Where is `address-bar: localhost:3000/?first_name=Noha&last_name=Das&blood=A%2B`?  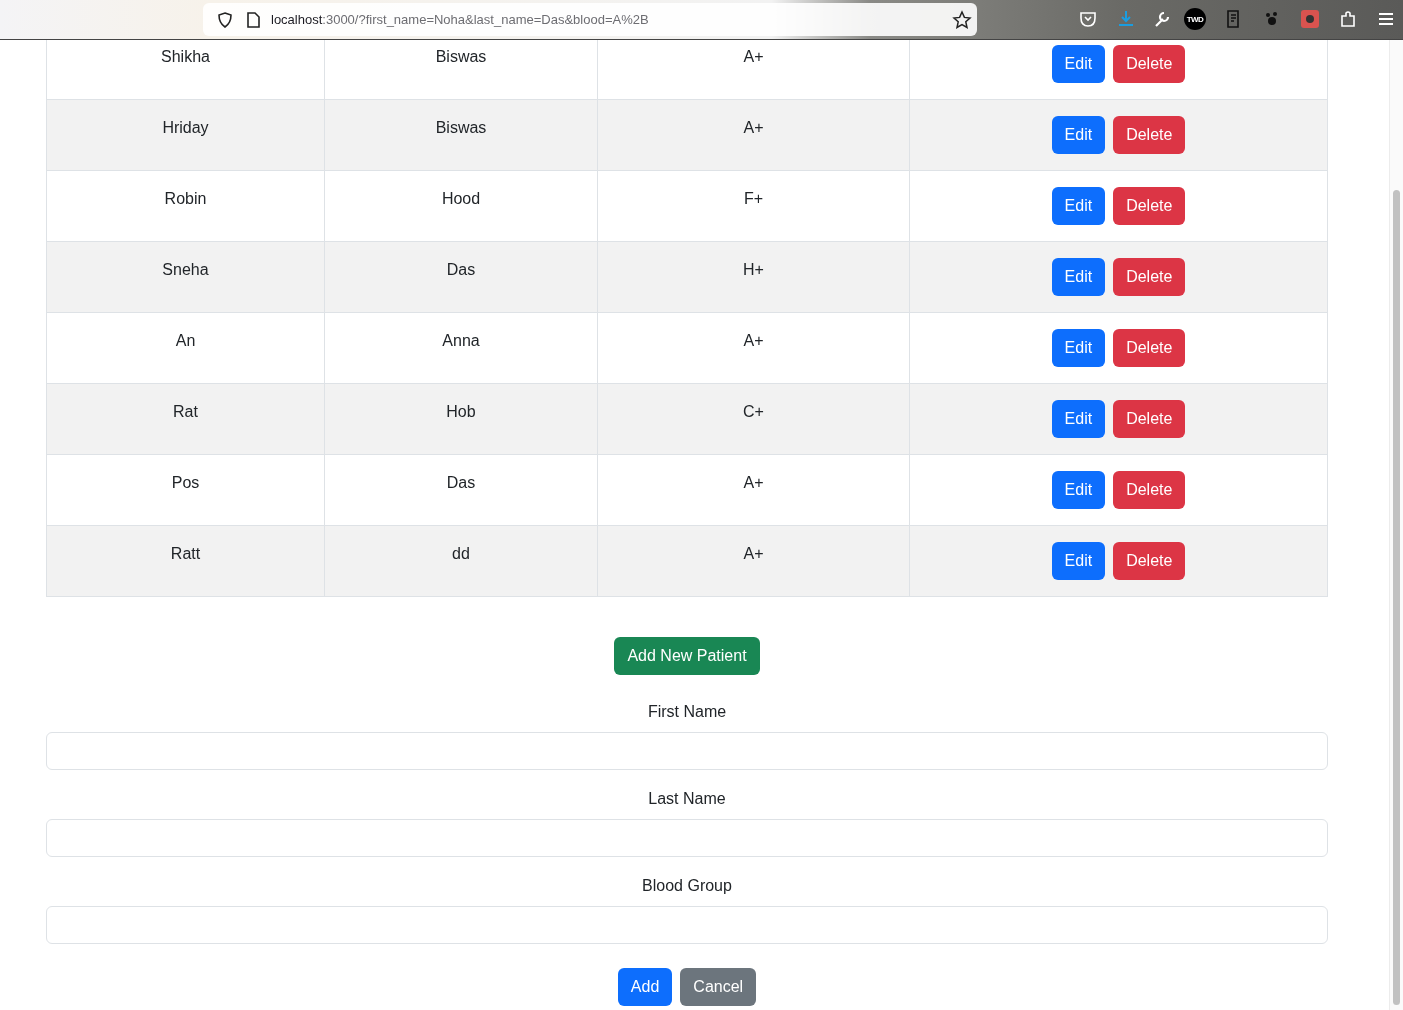 address-bar: localhost:3000/?first_name=Noha&last_name=Das&blood=A%2B is located at coordinates (590, 19).